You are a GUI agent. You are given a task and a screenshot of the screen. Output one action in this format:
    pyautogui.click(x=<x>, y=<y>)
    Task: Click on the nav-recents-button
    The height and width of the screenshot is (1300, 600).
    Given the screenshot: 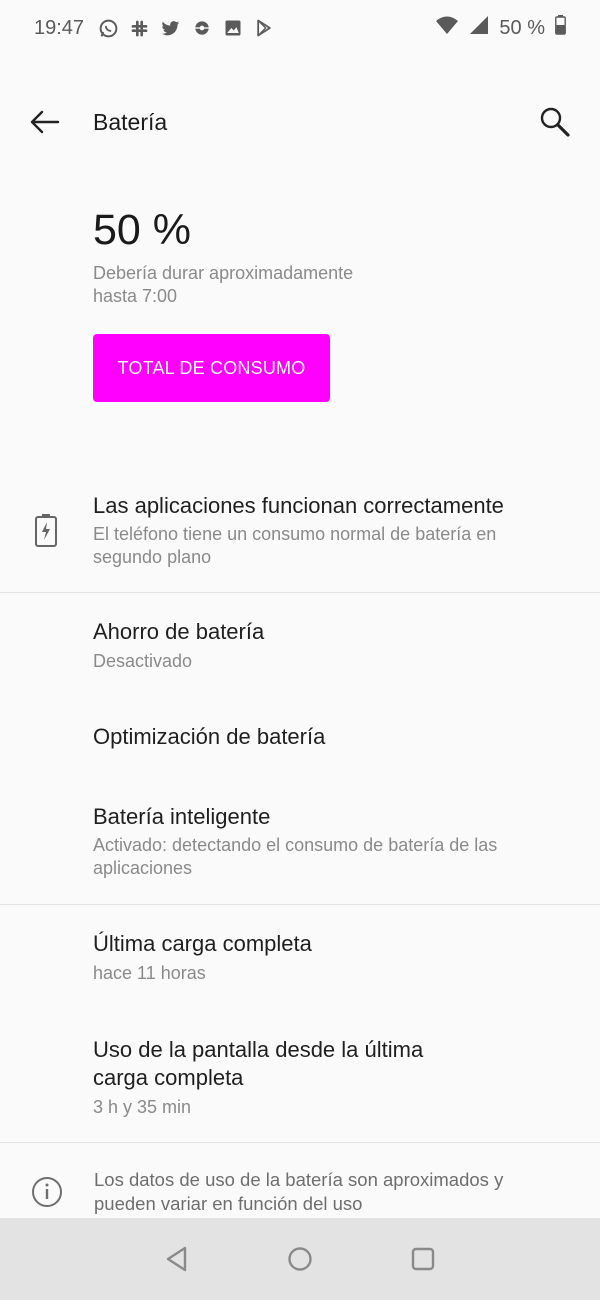 What is the action you would take?
    pyautogui.click(x=423, y=1259)
    